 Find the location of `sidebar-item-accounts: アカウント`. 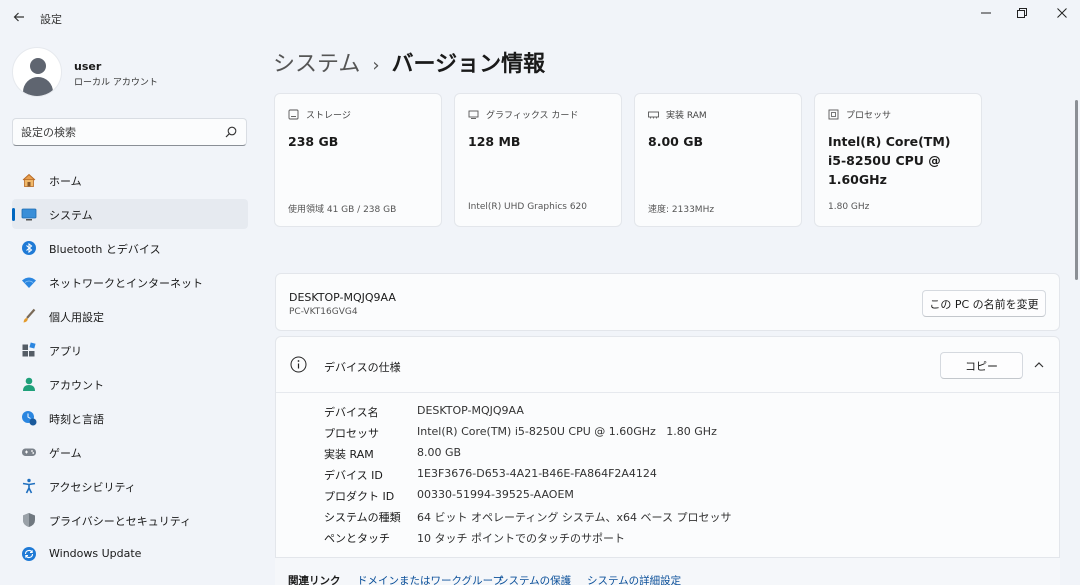

sidebar-item-accounts: アカウント is located at coordinates (130, 384).